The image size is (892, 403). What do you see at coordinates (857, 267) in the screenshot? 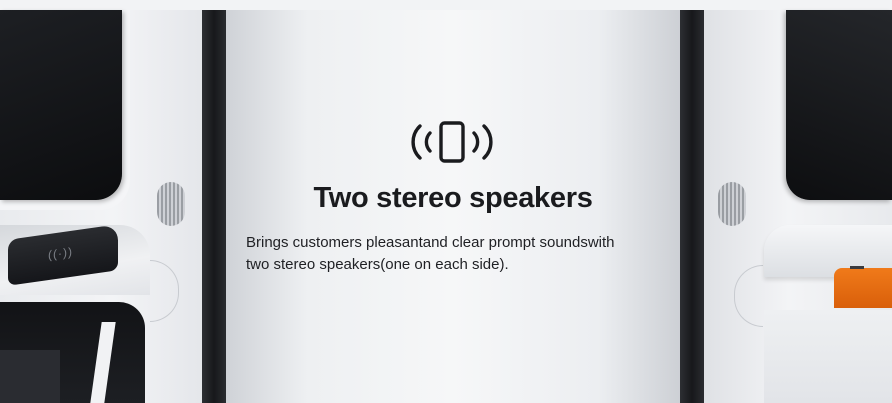
I see `printer-slot` at bounding box center [857, 267].